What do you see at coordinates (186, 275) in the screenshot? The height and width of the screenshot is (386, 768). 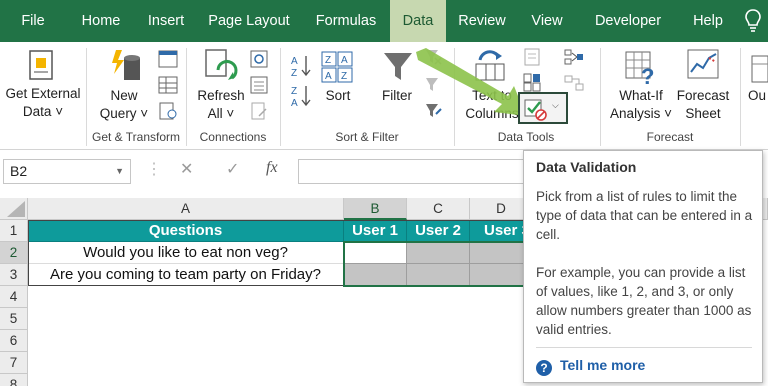 I see `cell-a3: Are you coming to team party on Friday?` at bounding box center [186, 275].